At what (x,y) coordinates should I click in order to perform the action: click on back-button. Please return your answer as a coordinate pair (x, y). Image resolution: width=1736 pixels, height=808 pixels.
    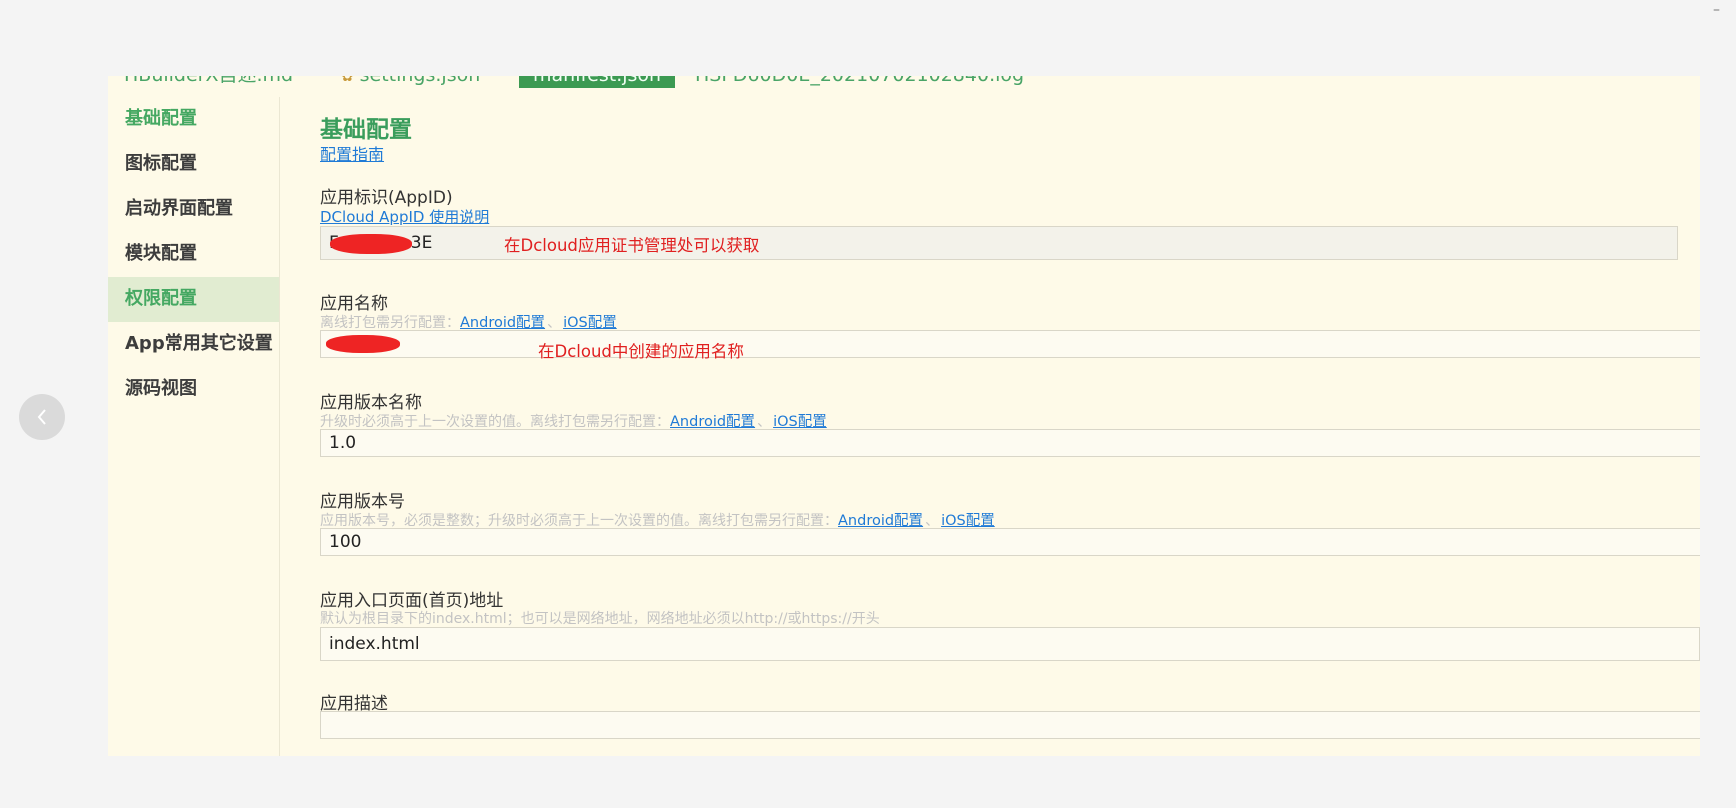
    Looking at the image, I should click on (42, 417).